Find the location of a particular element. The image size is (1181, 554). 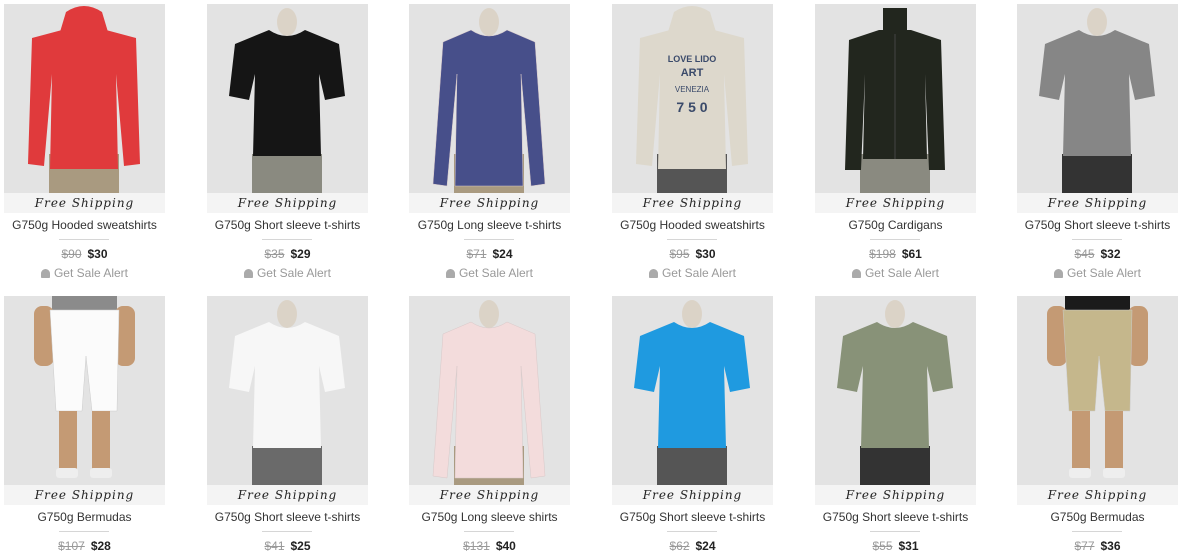

sale-price: $32 is located at coordinates (1110, 254).